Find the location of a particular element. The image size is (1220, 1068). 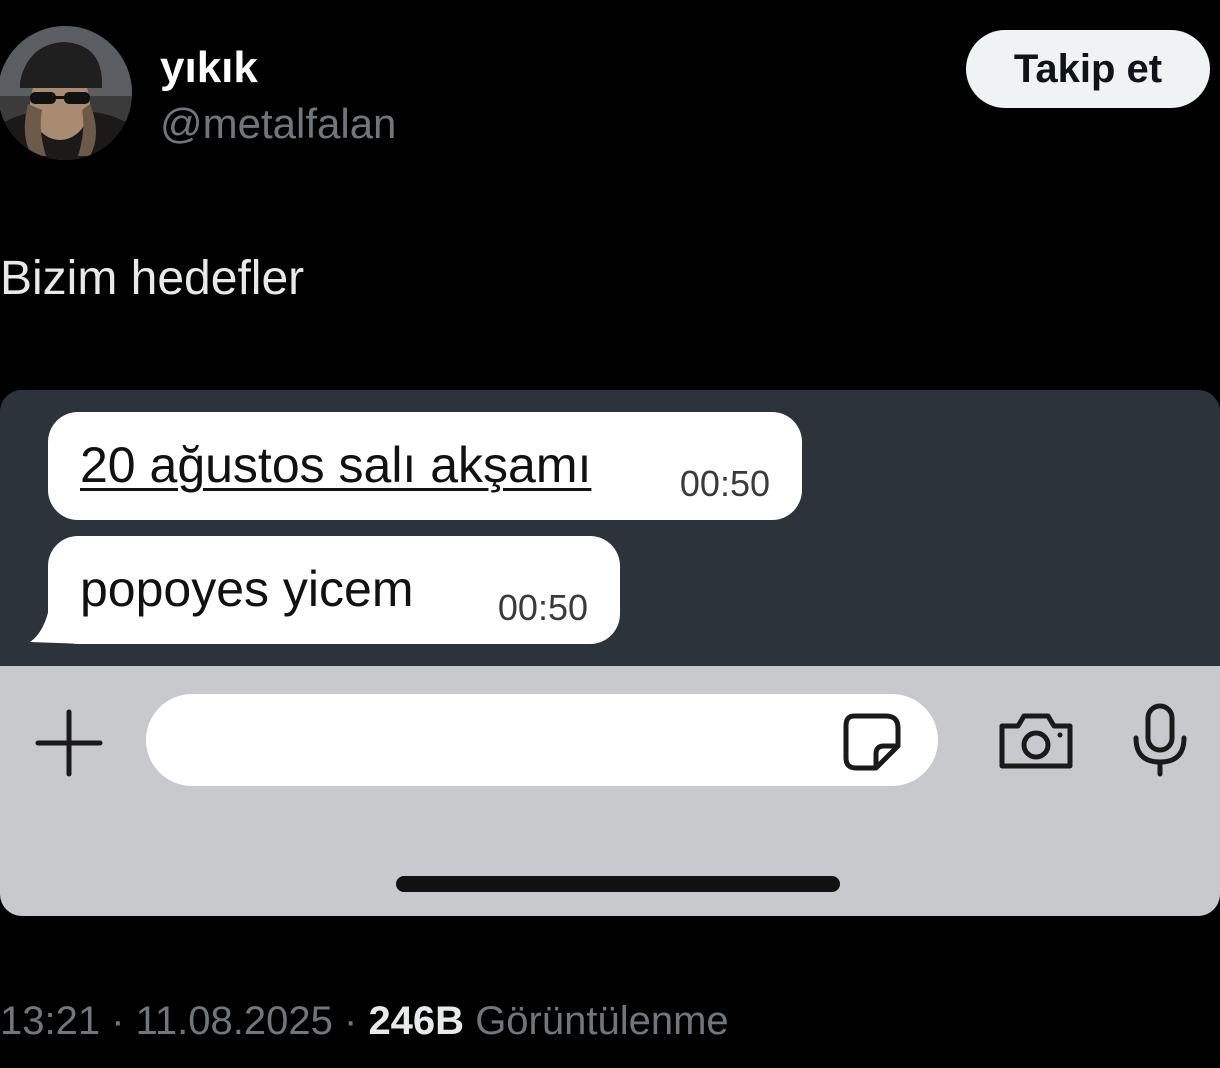

plus-icon is located at coordinates (69, 743).